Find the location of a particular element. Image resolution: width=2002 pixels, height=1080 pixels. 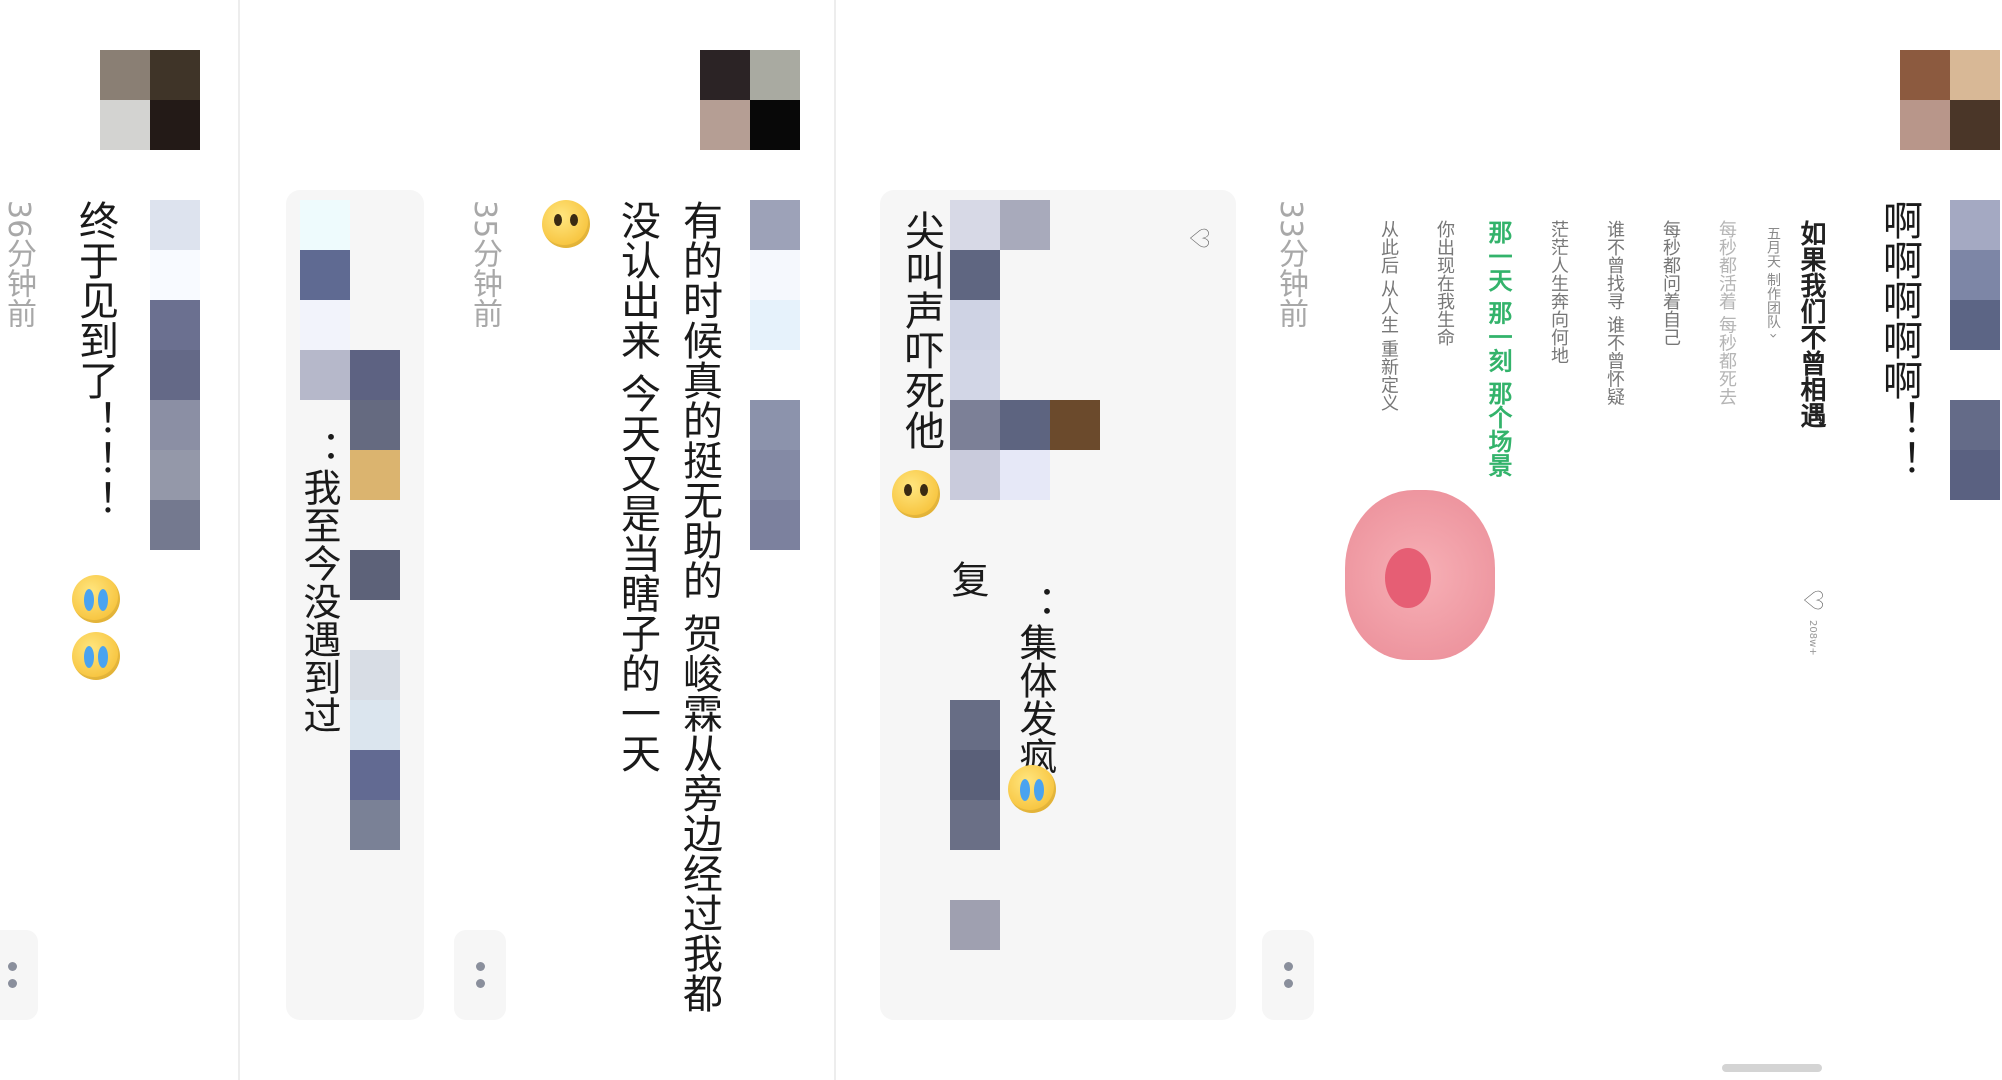

lyric-line: 你出现在我生命 is located at coordinates (1444, 283).